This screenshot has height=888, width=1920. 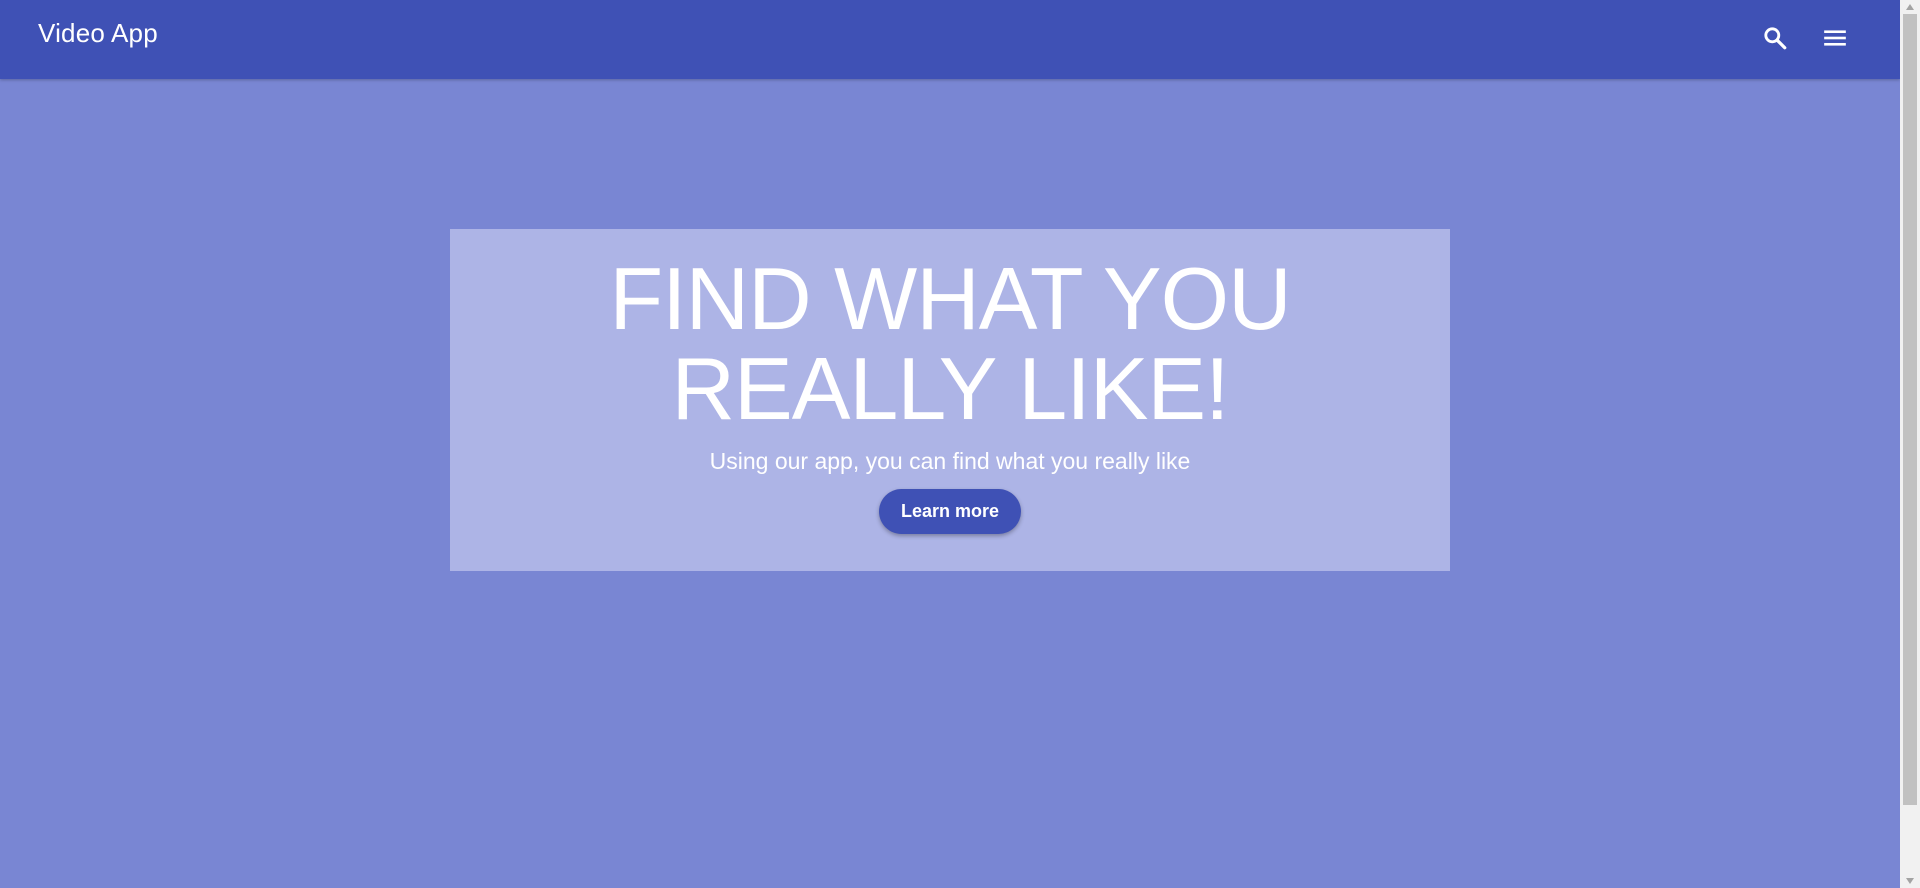 I want to click on top-app-bar: Video App, so click(x=950, y=39).